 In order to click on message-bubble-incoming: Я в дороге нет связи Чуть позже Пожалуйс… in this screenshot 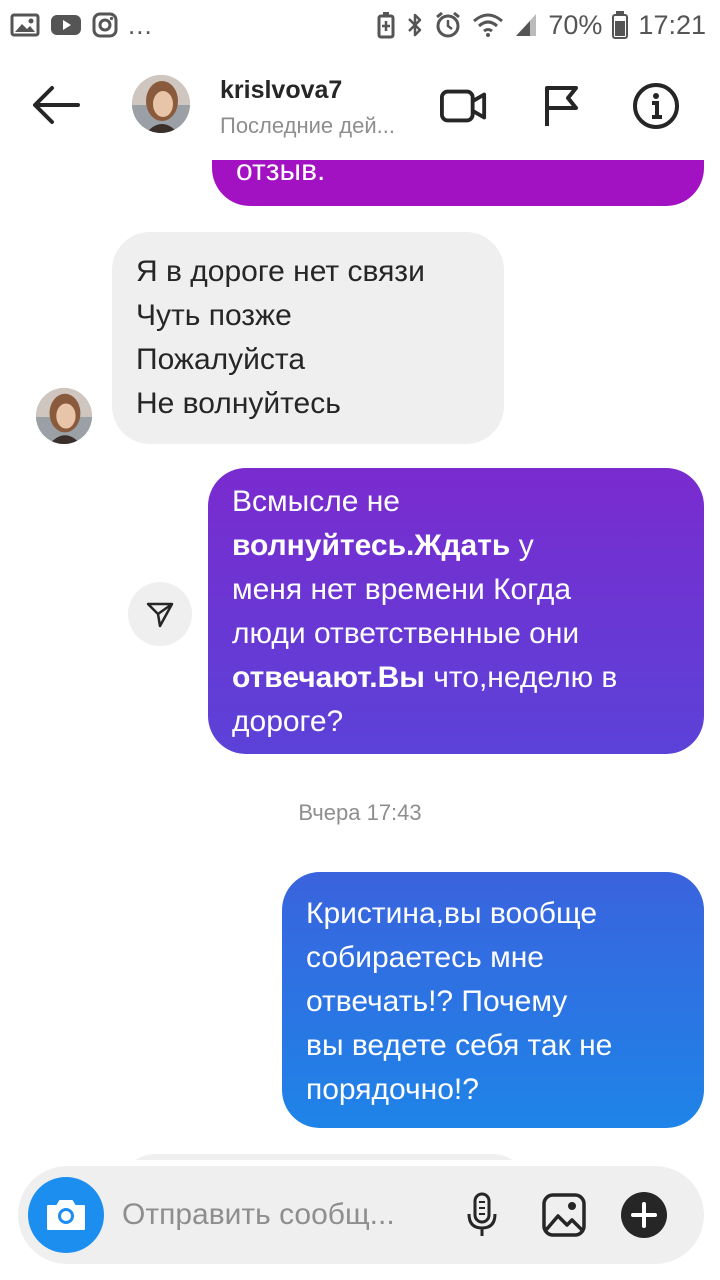, I will do `click(308, 338)`.